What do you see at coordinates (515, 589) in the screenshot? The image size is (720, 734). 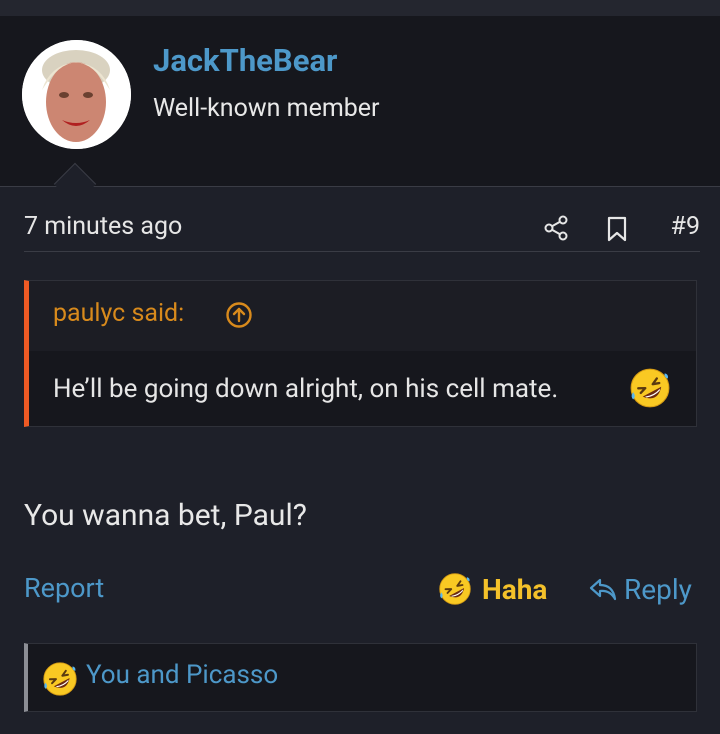 I see `haha-label: Haha` at bounding box center [515, 589].